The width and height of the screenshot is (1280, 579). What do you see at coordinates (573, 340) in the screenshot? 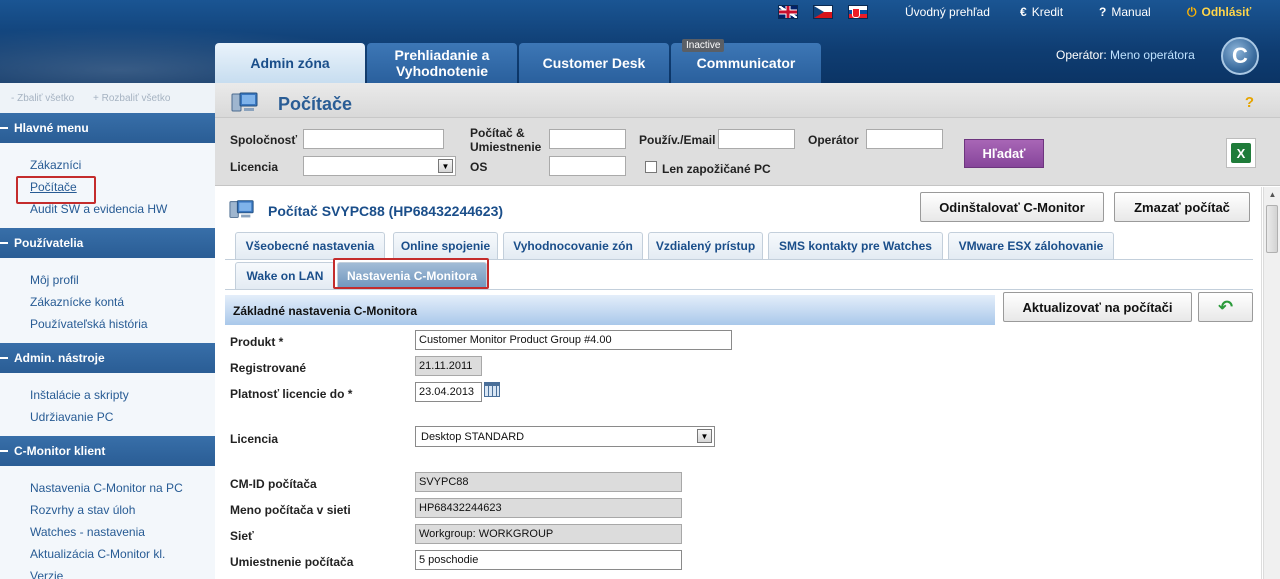
I see `product-input: Customer Monitor Product Group #4.00` at bounding box center [573, 340].